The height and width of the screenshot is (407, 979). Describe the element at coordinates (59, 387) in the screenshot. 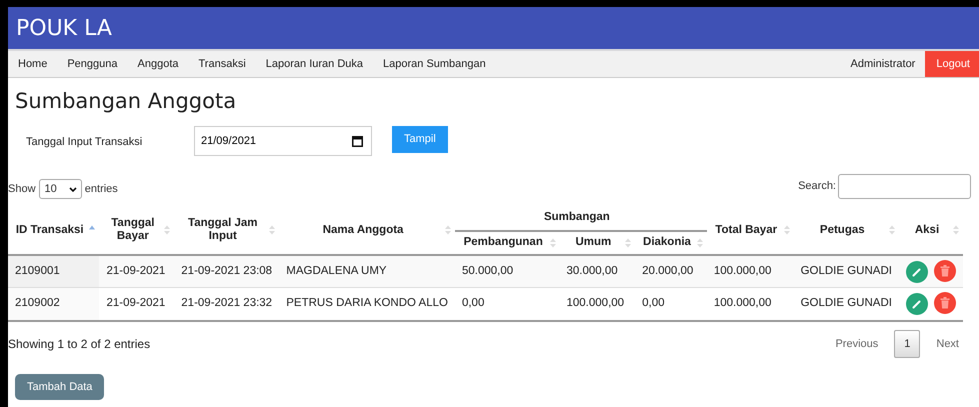

I see `add-data-button: Tambah Data` at that location.